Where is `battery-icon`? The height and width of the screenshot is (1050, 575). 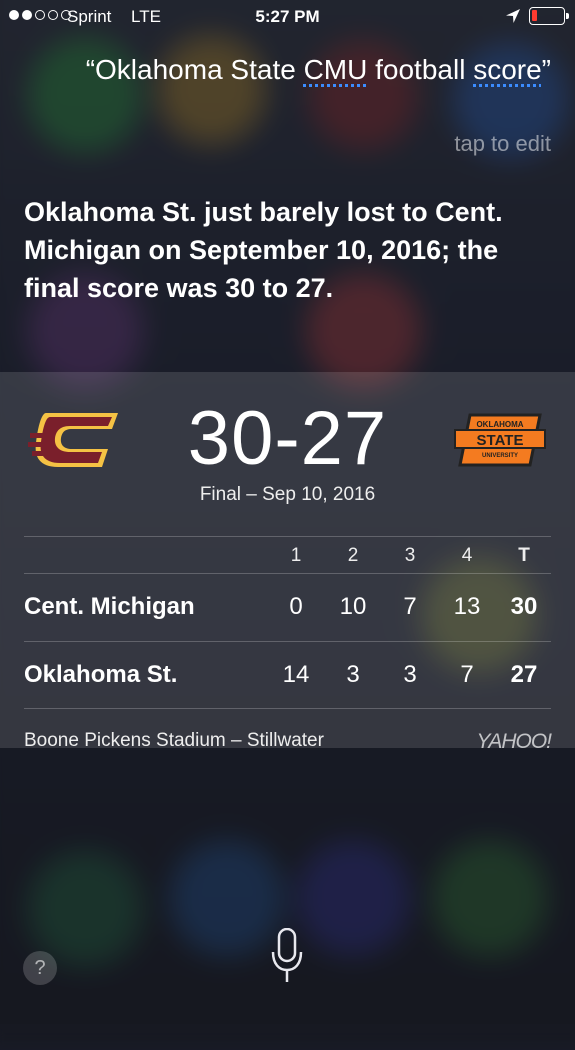
battery-icon is located at coordinates (549, 16).